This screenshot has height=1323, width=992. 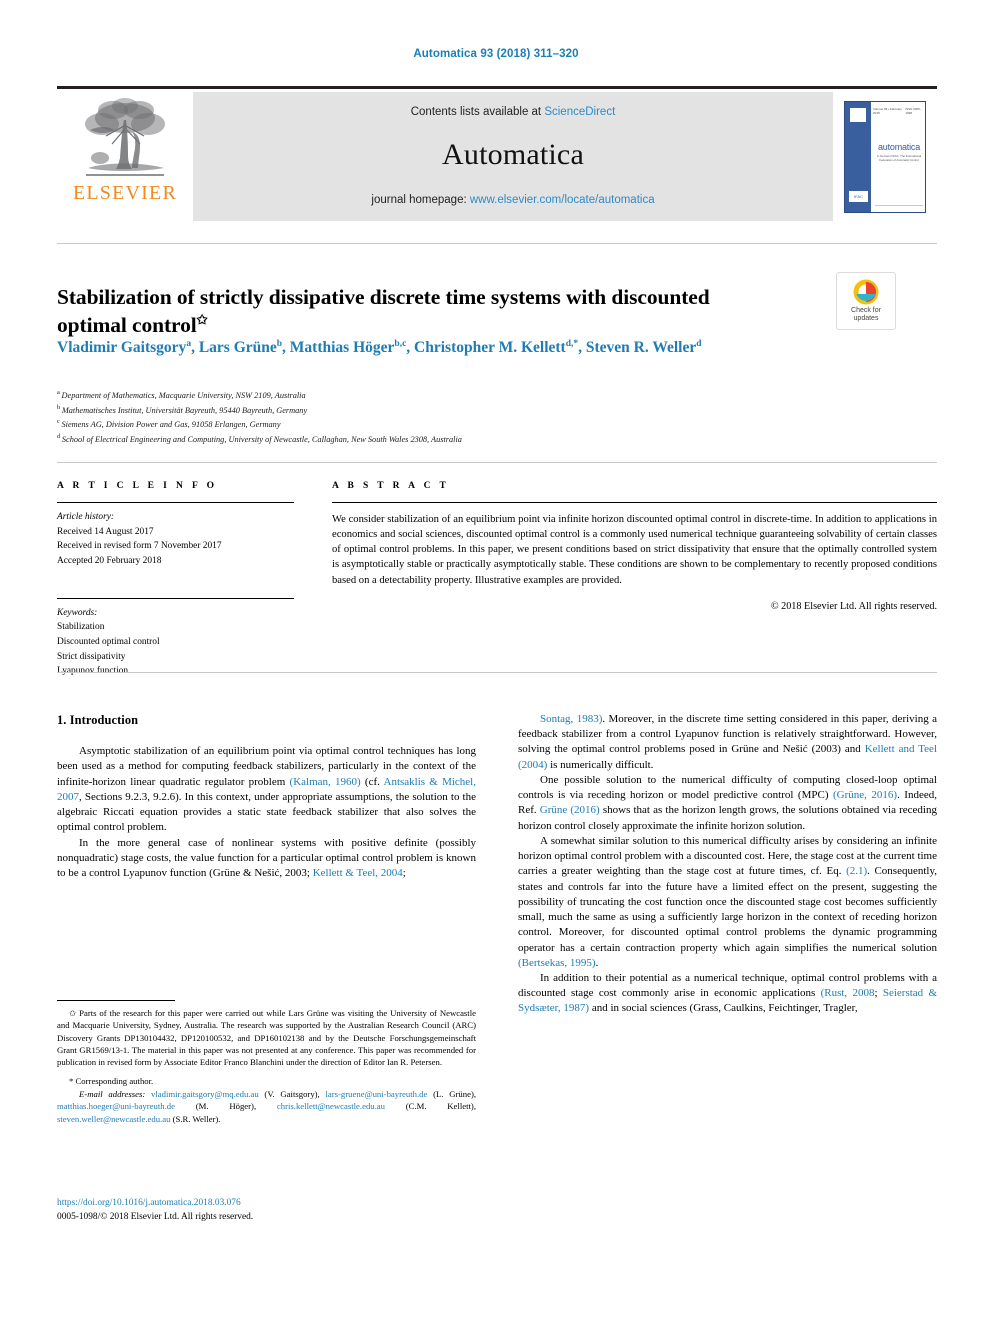 What do you see at coordinates (634, 502) in the screenshot?
I see `abstract-rule` at bounding box center [634, 502].